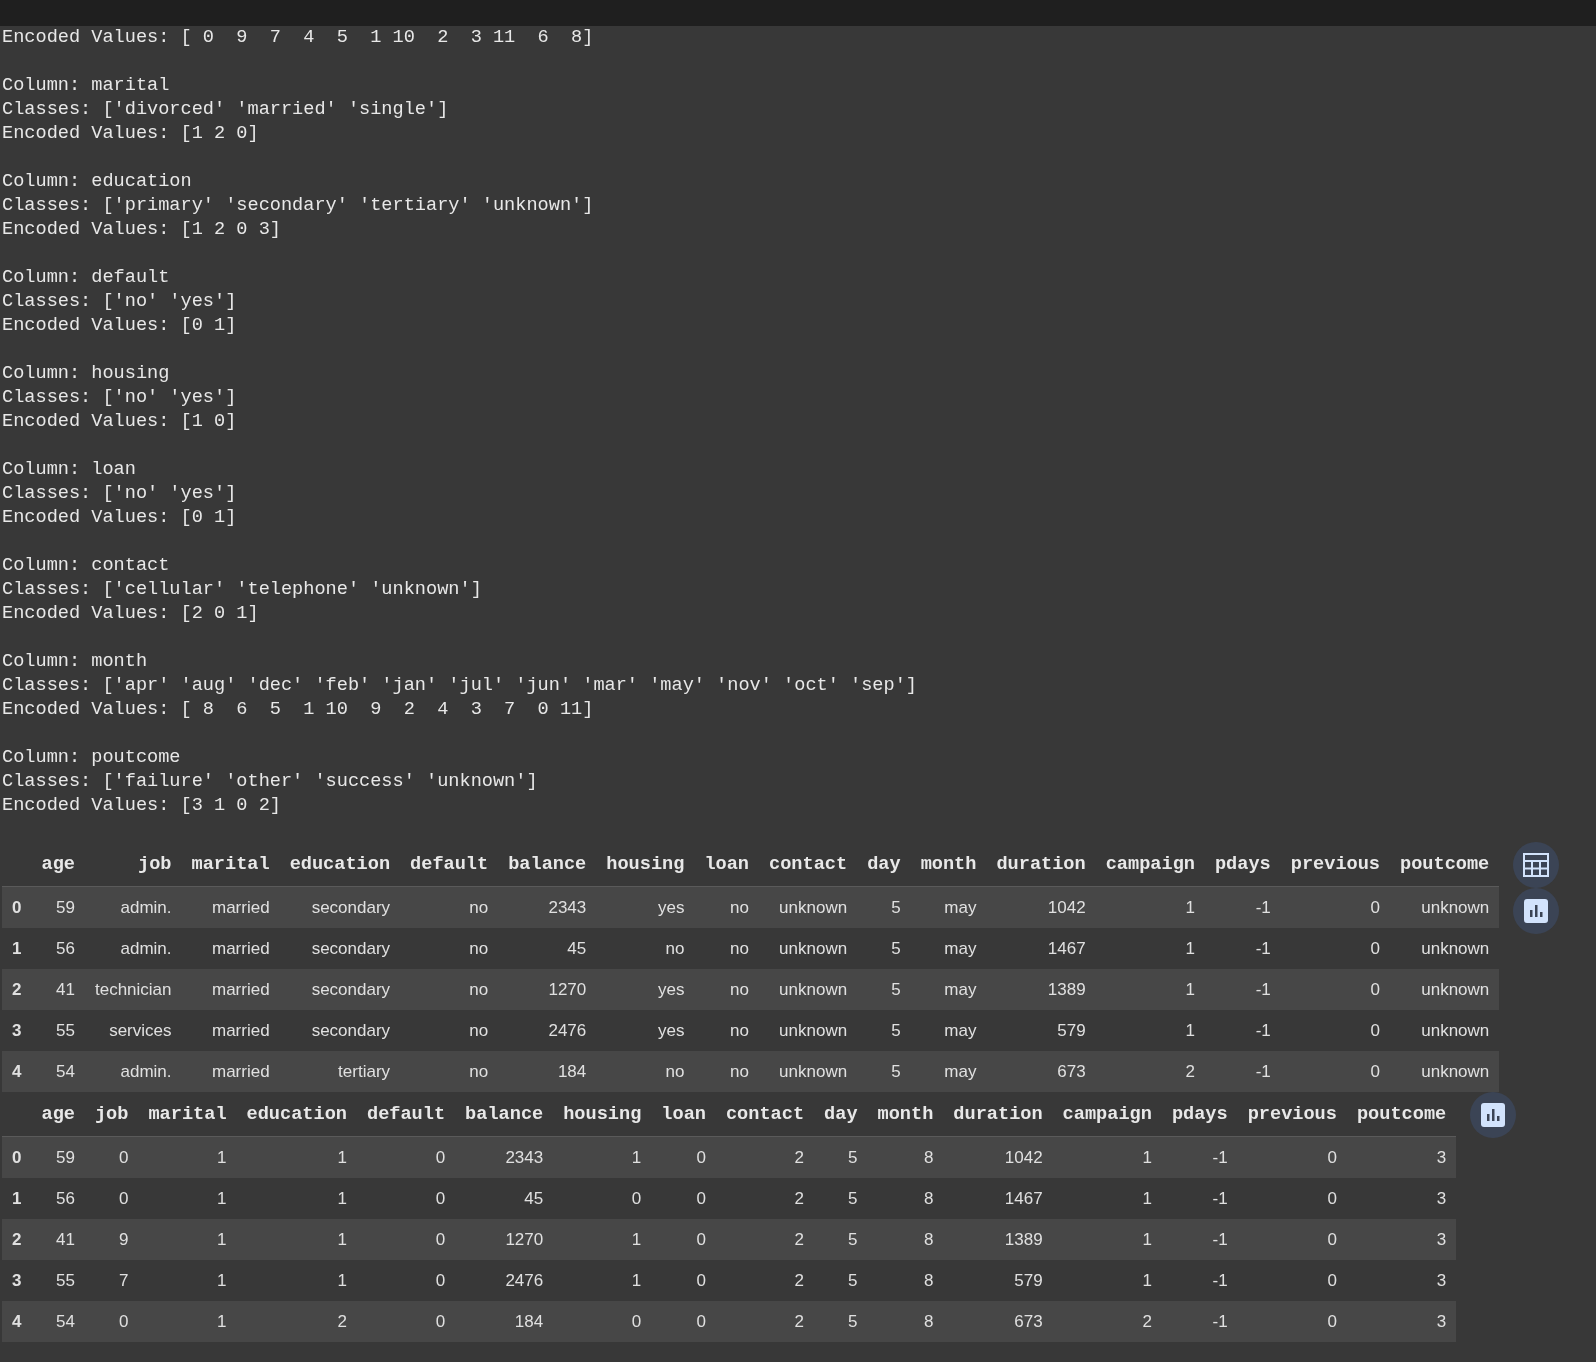  What do you see at coordinates (645, 989) in the screenshot?
I see `table-cell: yes` at bounding box center [645, 989].